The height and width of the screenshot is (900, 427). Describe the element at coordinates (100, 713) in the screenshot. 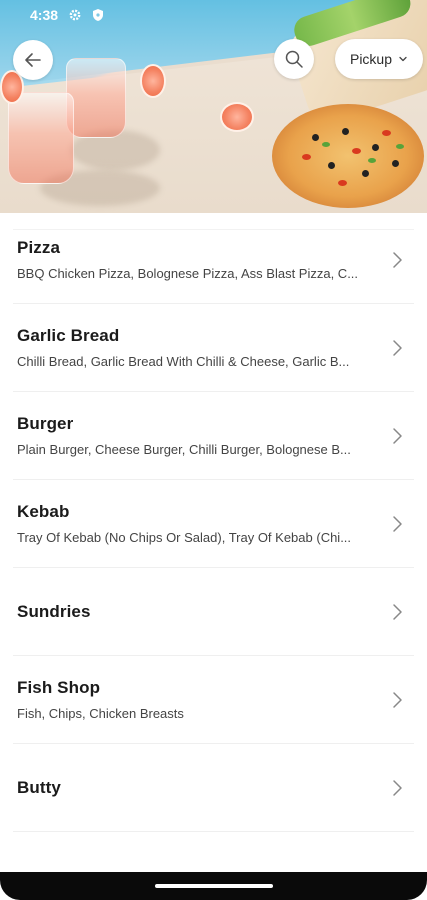

I see `category-items: Fish, Chips, Chicken Breasts` at that location.